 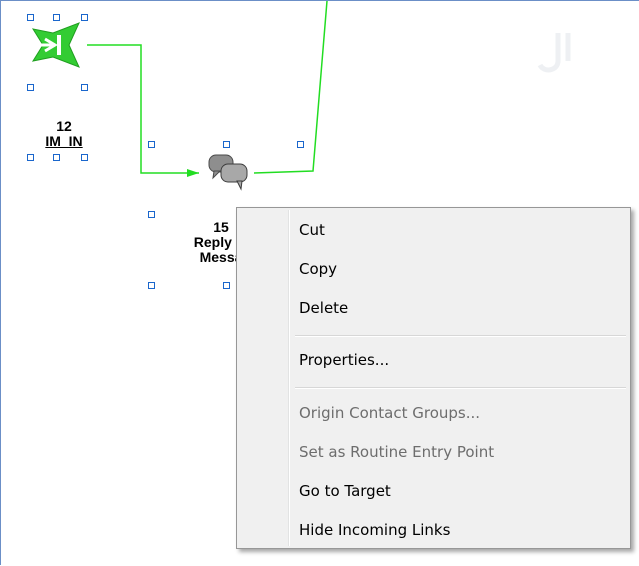 I want to click on link-reply-outgoing, so click(x=290, y=87).